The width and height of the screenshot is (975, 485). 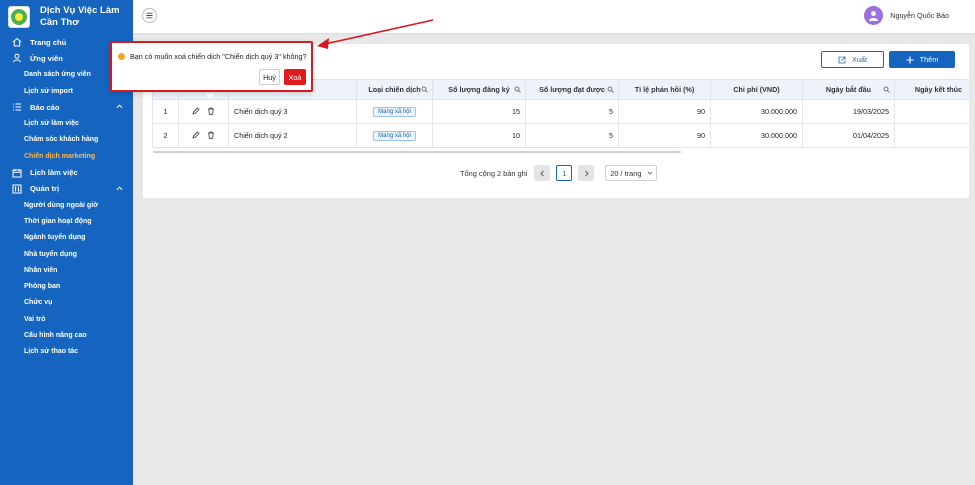 I want to click on menu-toggle-button, so click(x=149, y=15).